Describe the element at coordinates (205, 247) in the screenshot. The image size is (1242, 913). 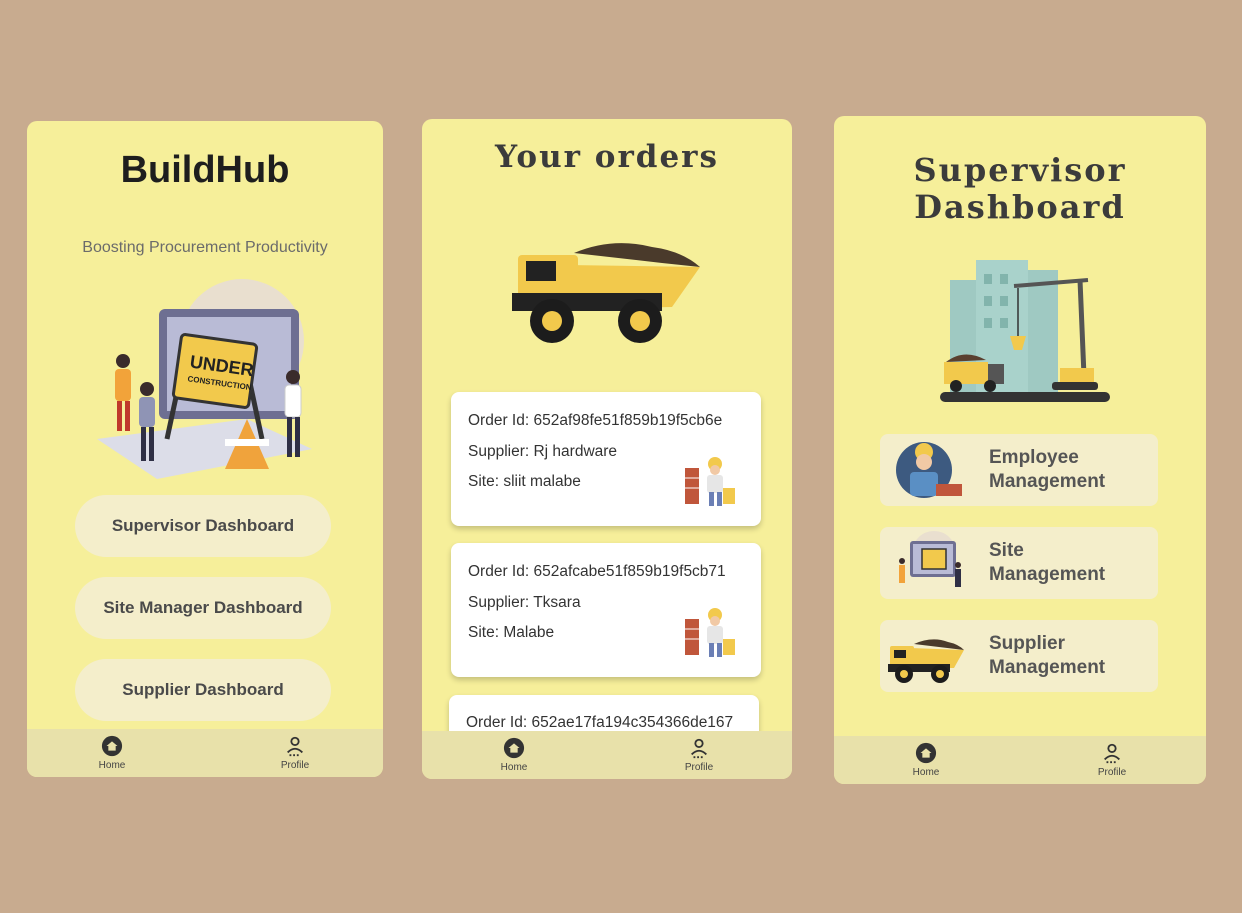
I see `app-subtitle: Boosting Procurement Productivity` at that location.